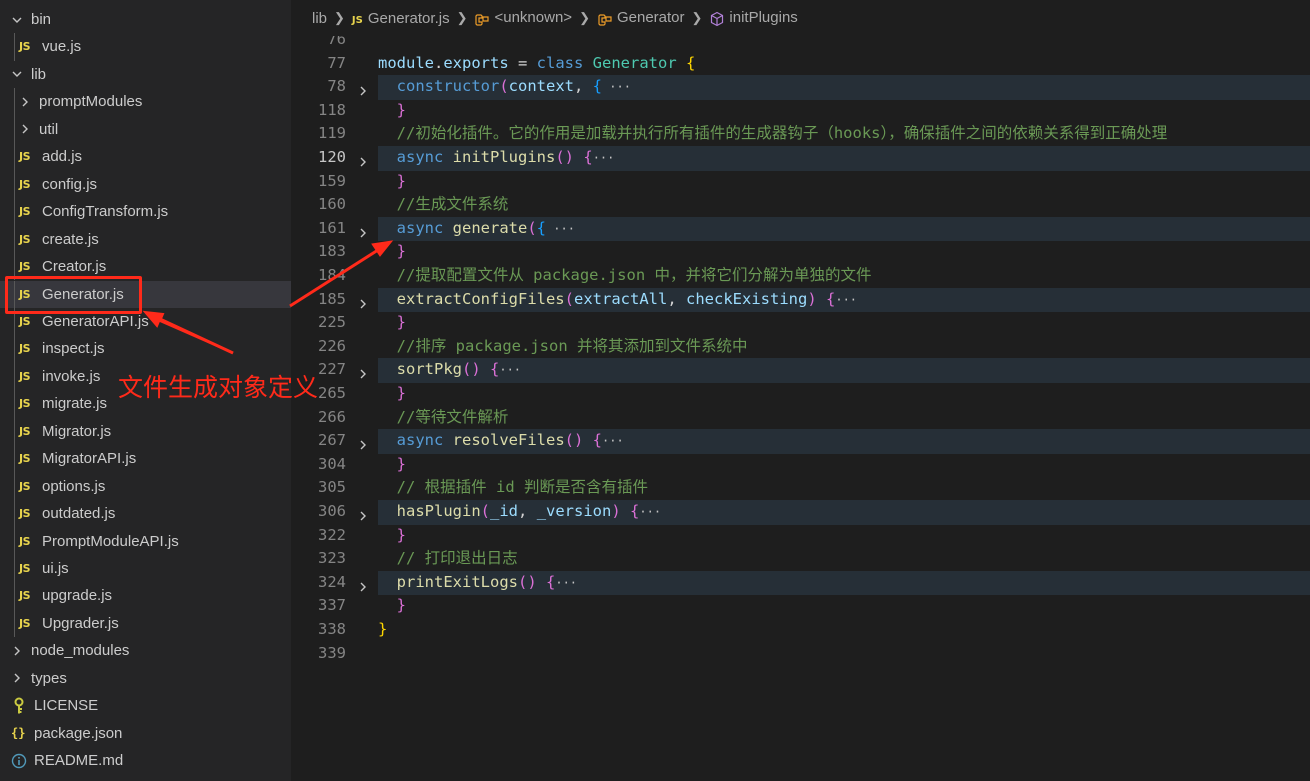 The image size is (1310, 781). What do you see at coordinates (650, 18) in the screenshot?
I see `breadcrumb-symbol2-label: Generator` at bounding box center [650, 18].